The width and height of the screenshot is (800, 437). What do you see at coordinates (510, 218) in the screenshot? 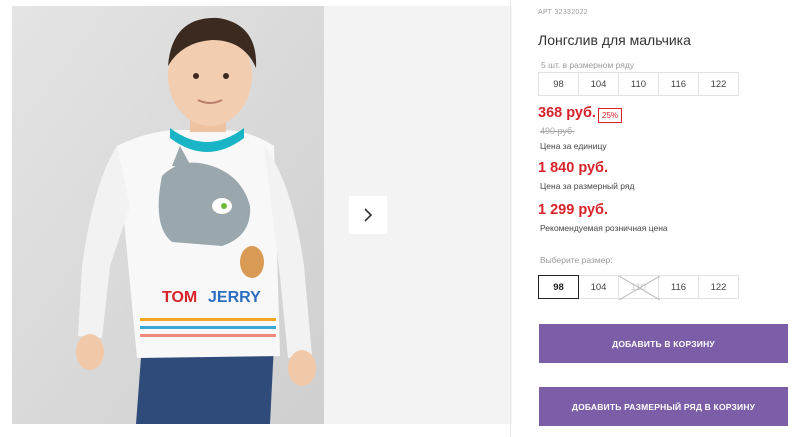
I see `column-divider` at bounding box center [510, 218].